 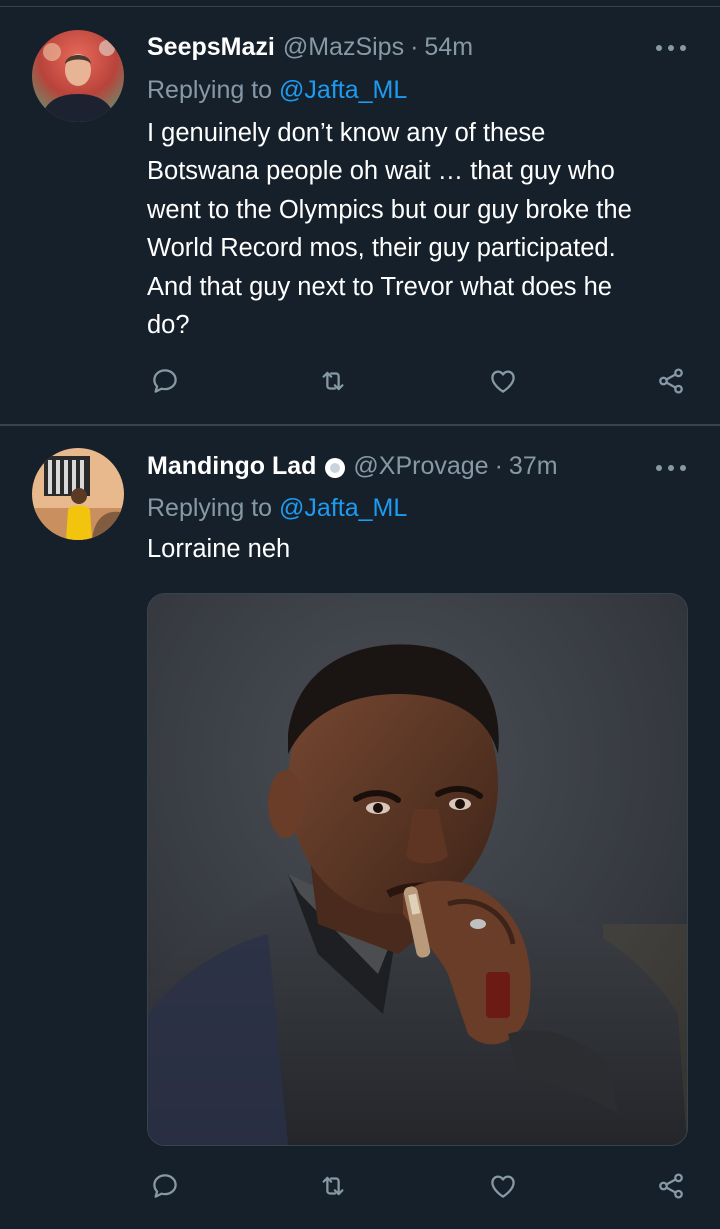 What do you see at coordinates (231, 466) in the screenshot?
I see `display-name: Mandingo Lad` at bounding box center [231, 466].